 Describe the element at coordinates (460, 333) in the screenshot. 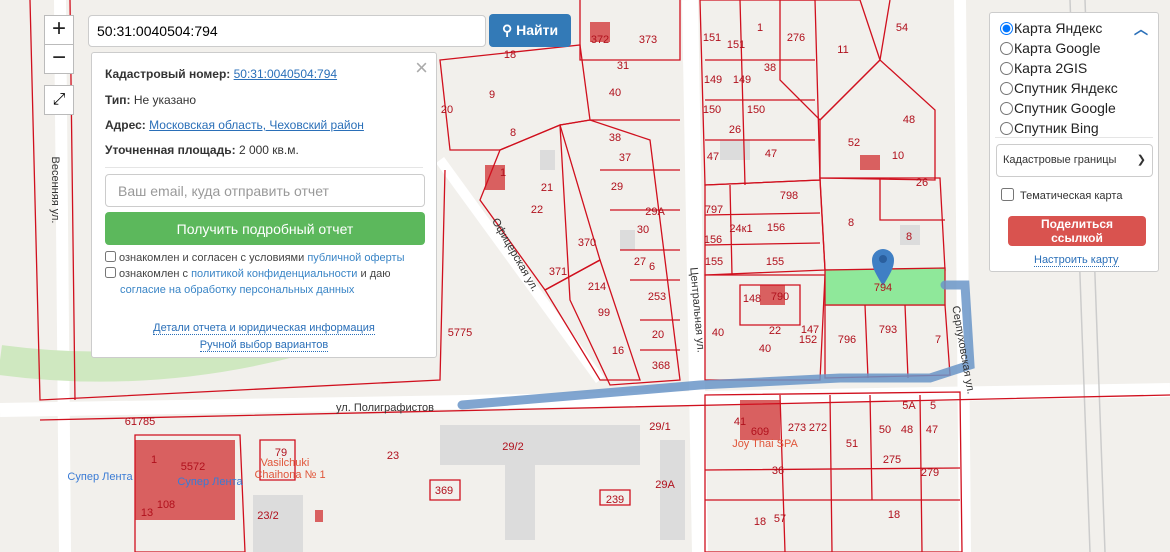

I see `parcel-number: 5775` at that location.